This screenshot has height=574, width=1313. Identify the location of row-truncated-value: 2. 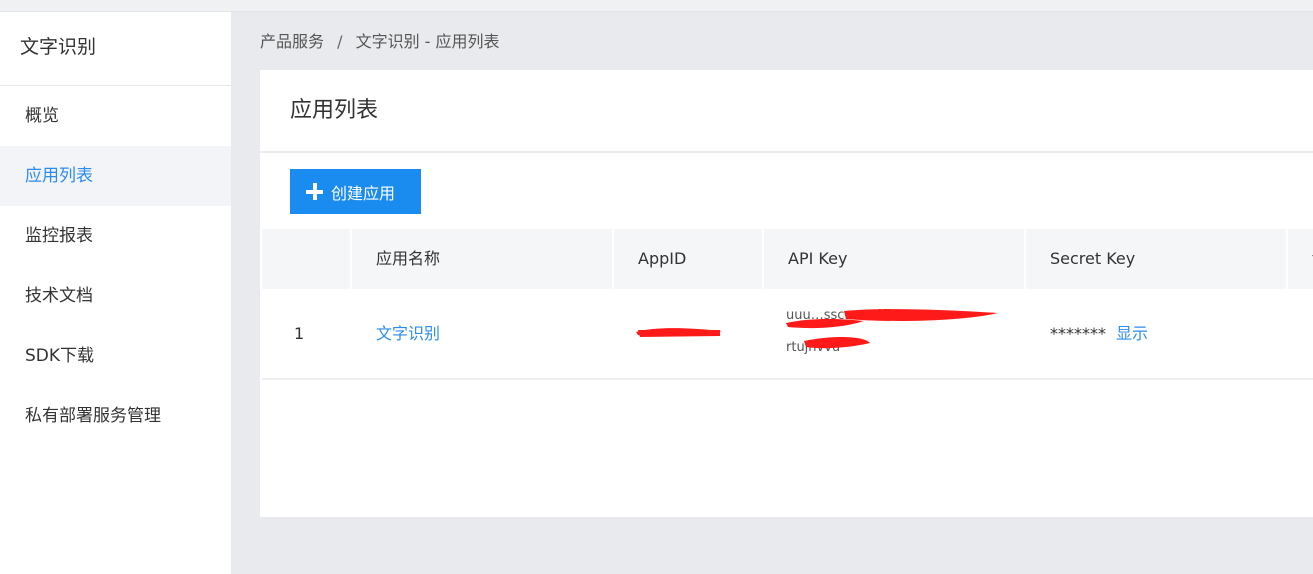
(1300, 333).